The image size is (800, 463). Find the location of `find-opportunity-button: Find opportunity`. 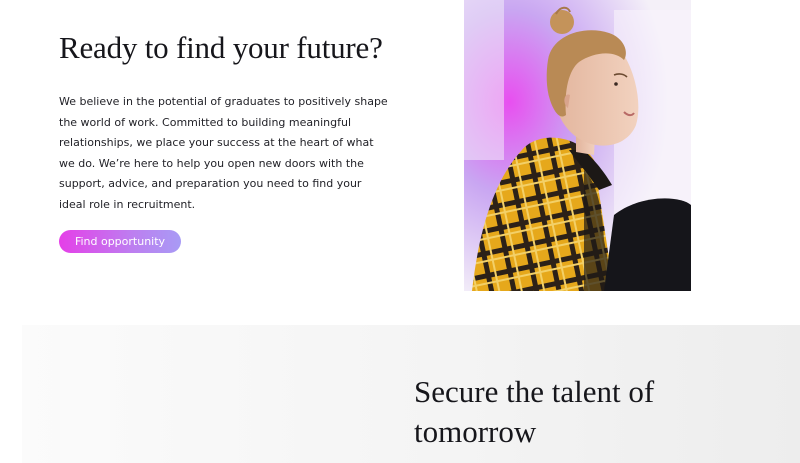

find-opportunity-button: Find opportunity is located at coordinates (120, 241).